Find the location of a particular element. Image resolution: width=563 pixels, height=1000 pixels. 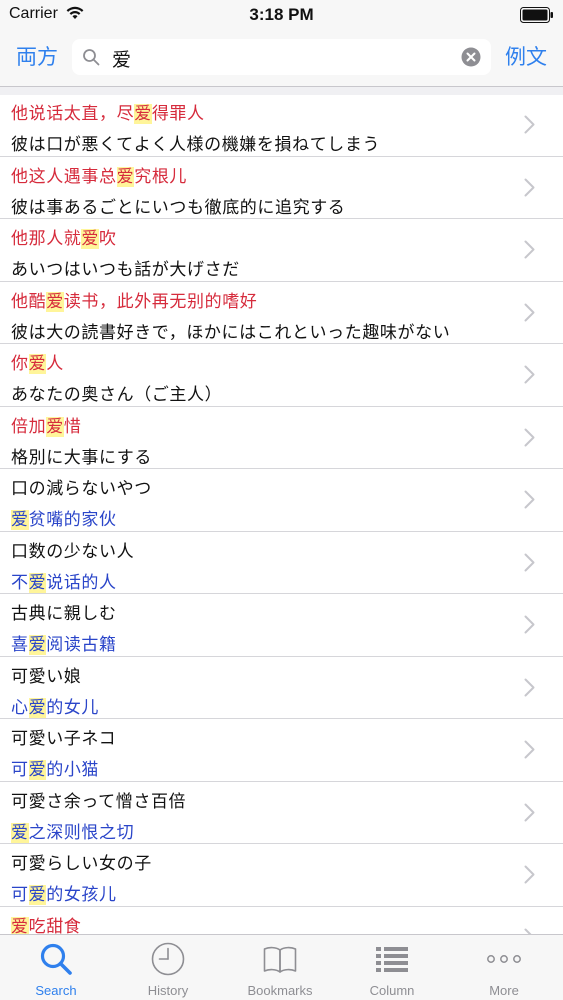

tab-bar: Search History Bookmarks Column More is located at coordinates (281, 967).